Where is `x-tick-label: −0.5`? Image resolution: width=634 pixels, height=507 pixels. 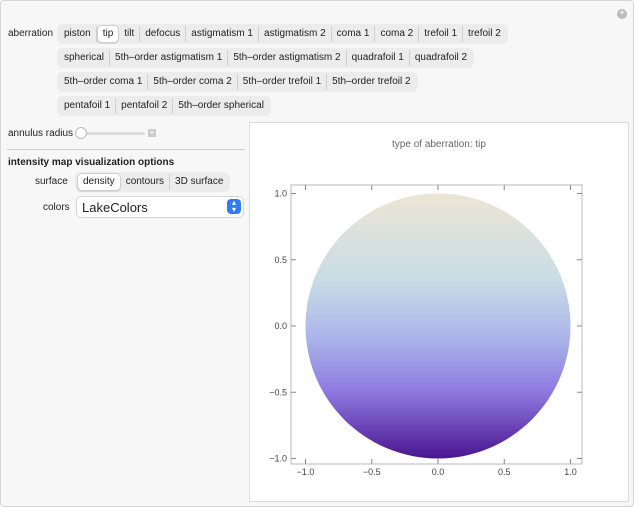 x-tick-label: −0.5 is located at coordinates (372, 472).